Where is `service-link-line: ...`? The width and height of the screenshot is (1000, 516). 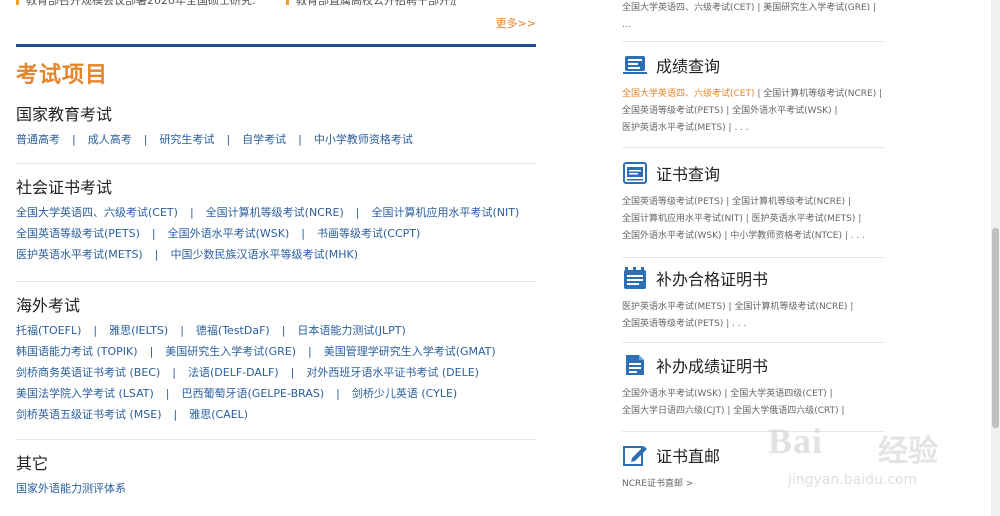 service-link-line: ... is located at coordinates (753, 25).